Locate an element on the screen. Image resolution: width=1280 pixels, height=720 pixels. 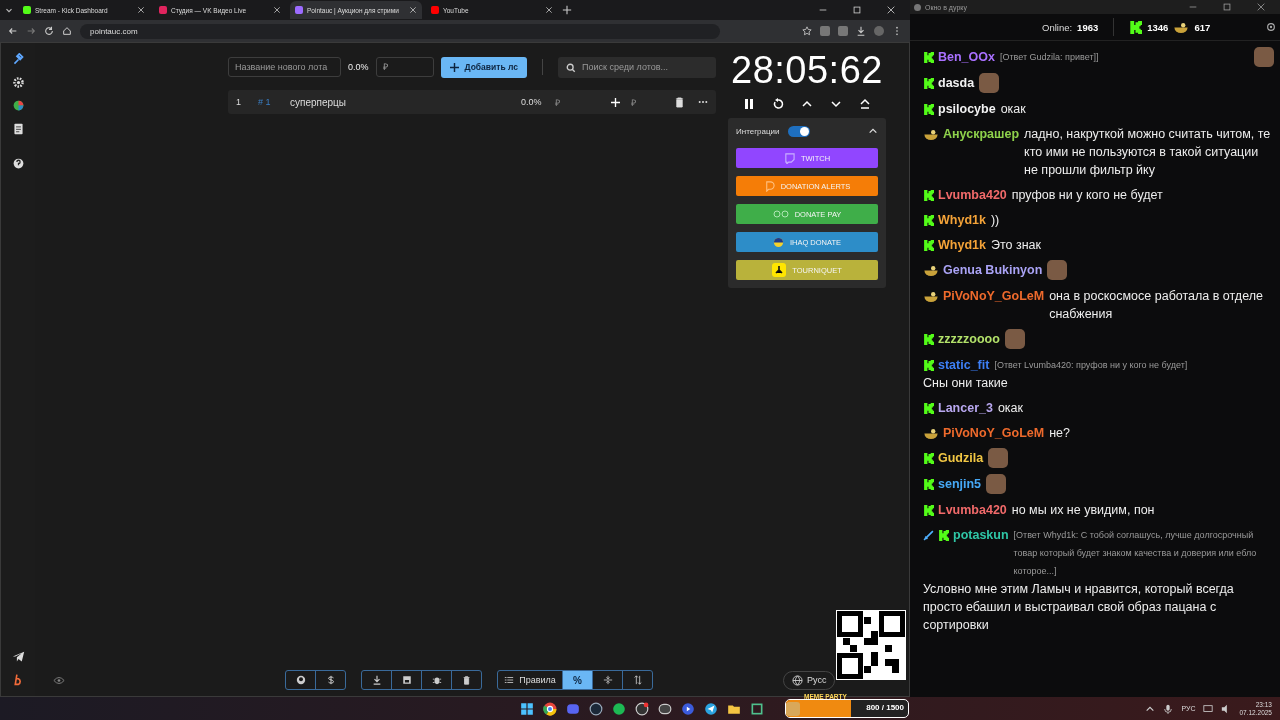
integrations-toggle is located at coordinates (798, 131).